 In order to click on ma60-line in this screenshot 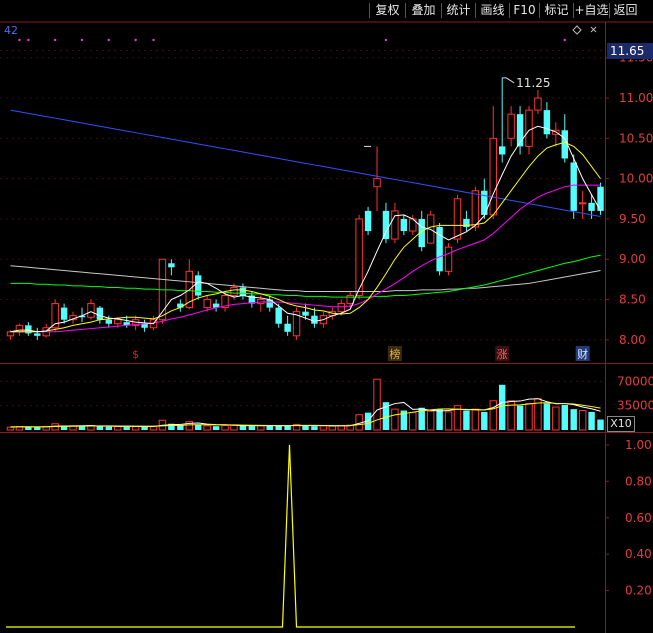, I will do `click(305, 276)`.